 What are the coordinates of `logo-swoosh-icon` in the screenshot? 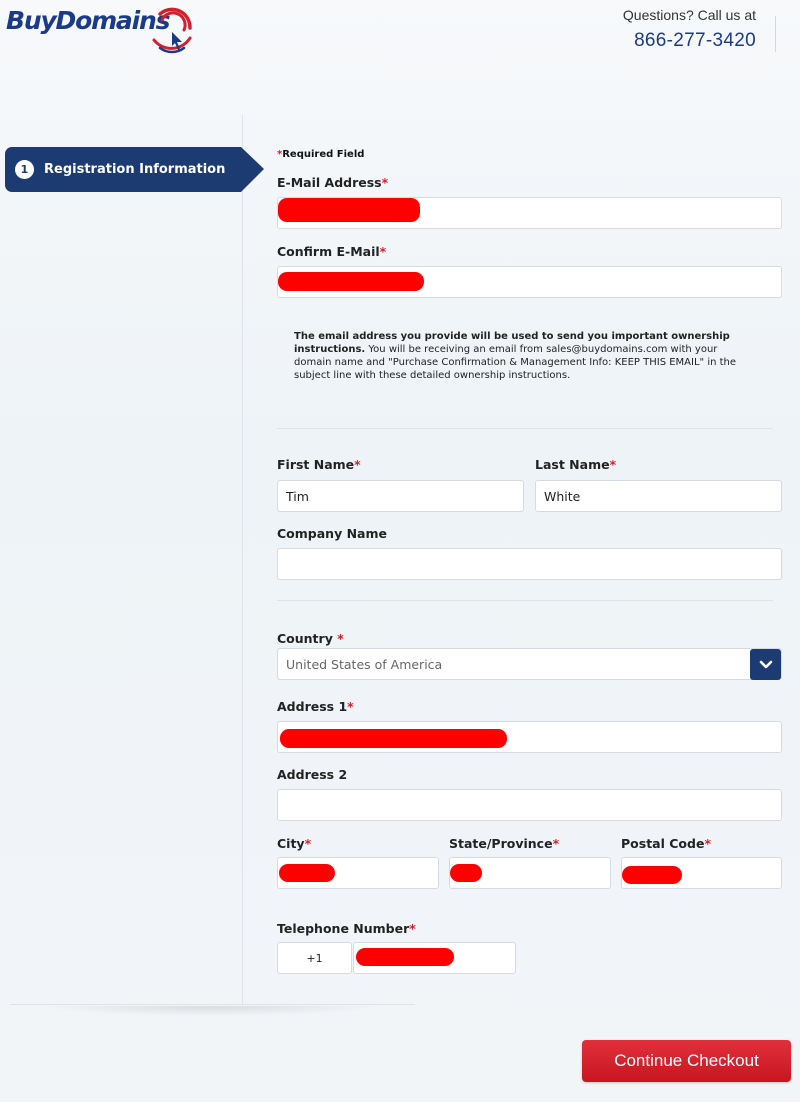 It's located at (172, 30).